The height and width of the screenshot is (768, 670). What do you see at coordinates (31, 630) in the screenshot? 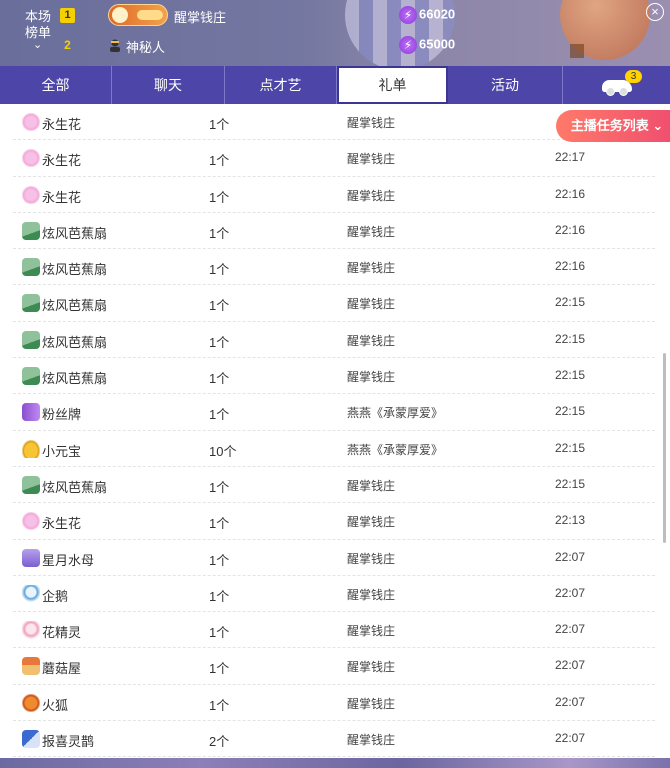
I see `flower-sprite-icon` at bounding box center [31, 630].